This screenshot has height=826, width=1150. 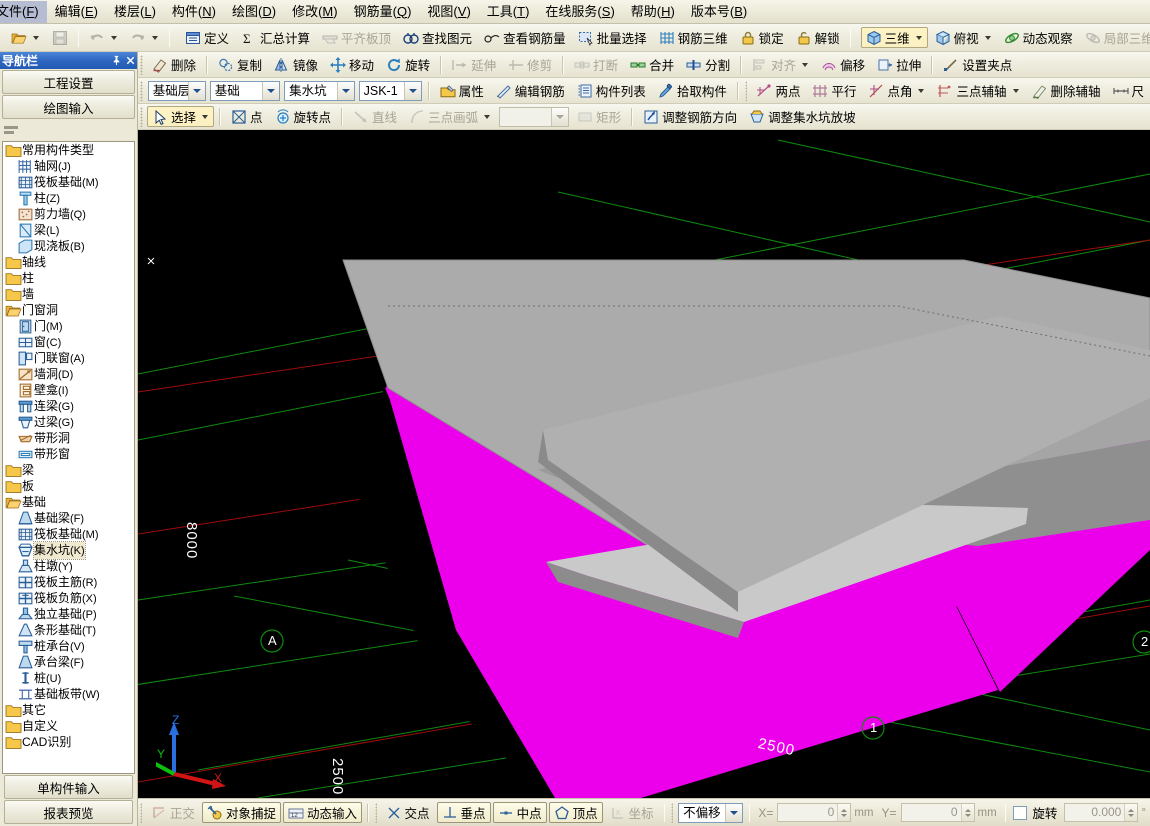 What do you see at coordinates (68, 438) in the screenshot?
I see `tree-item-带形洞: 带形洞` at bounding box center [68, 438].